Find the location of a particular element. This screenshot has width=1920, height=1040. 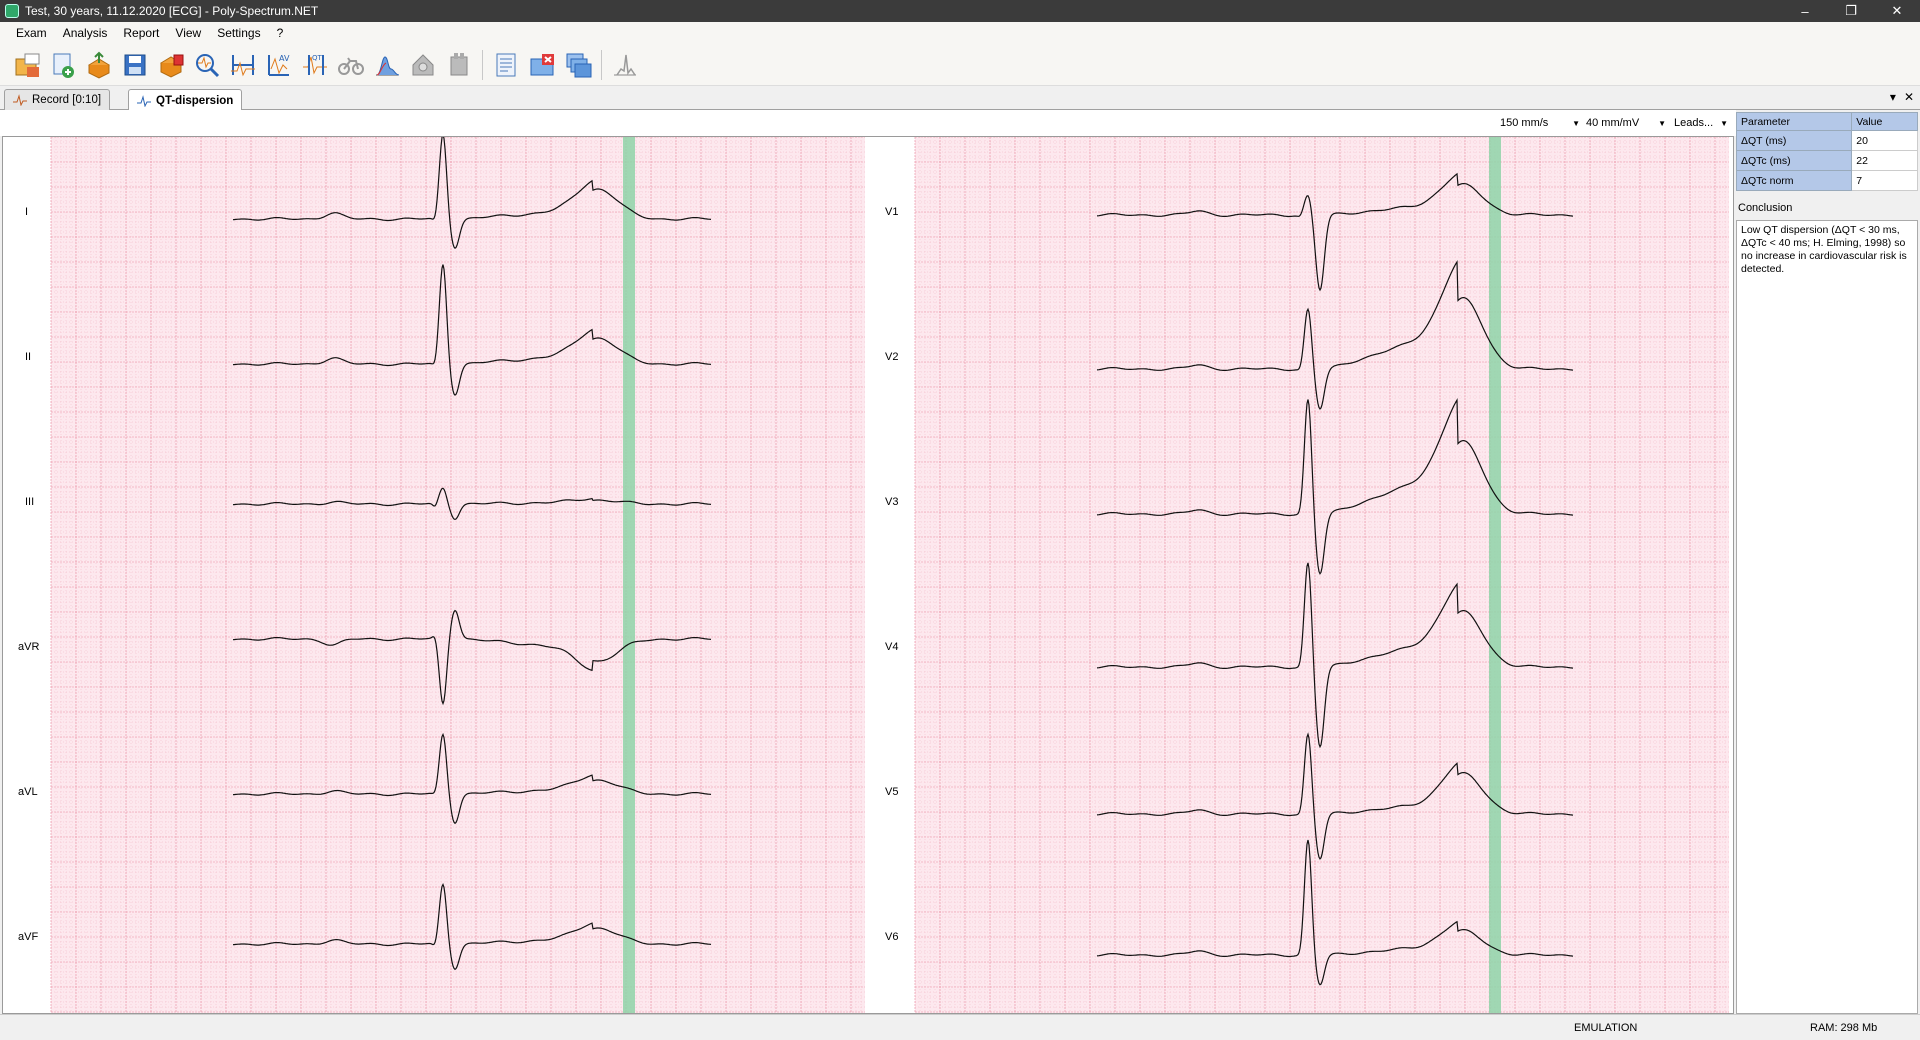

tab-qt-dispersion-label: QT-dispersion is located at coordinates (195, 100).